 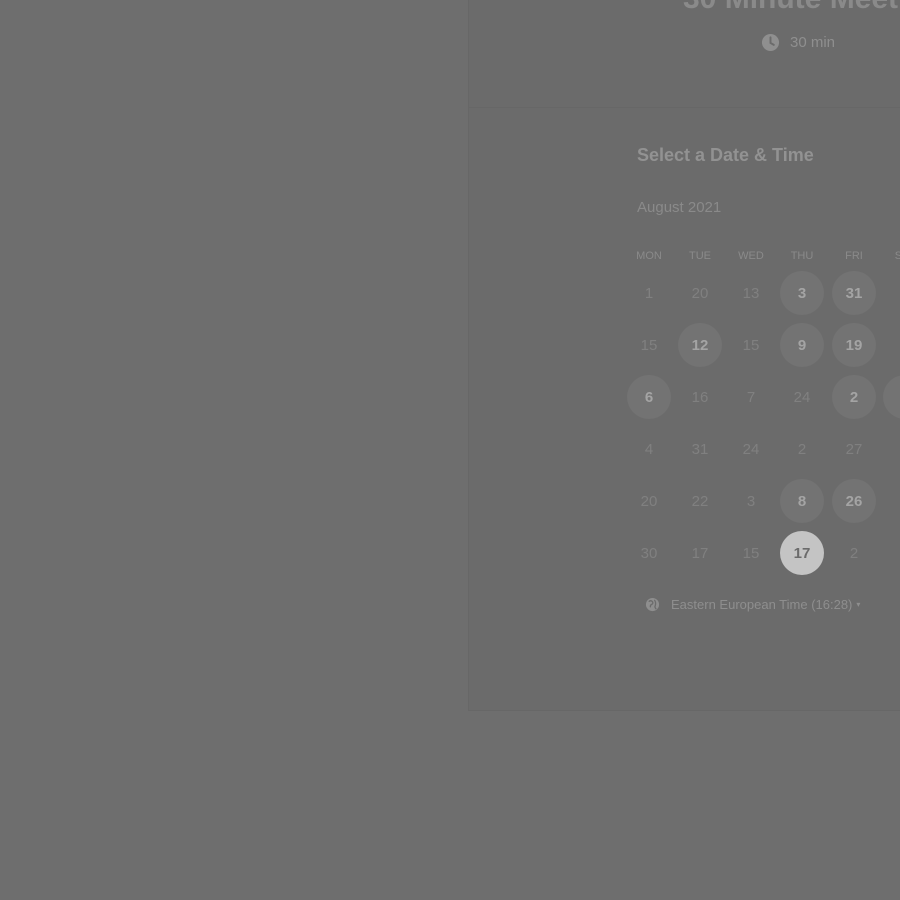 I want to click on chevron-down-icon: ▾, so click(x=858, y=604).